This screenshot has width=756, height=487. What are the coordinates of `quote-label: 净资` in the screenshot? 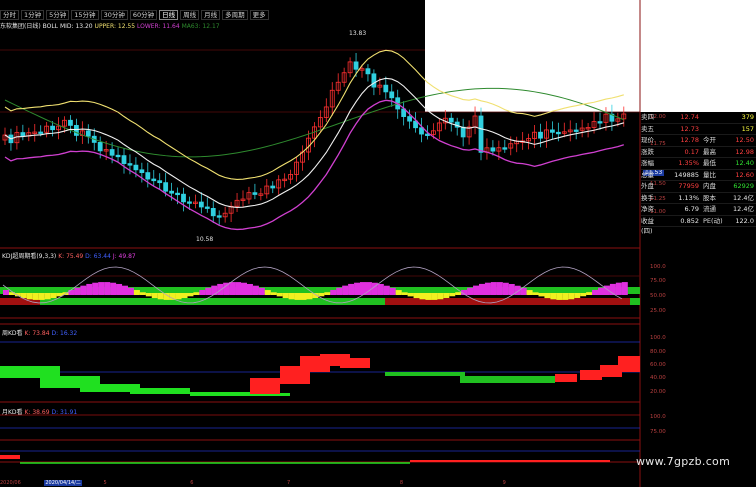 It's located at (647, 209).